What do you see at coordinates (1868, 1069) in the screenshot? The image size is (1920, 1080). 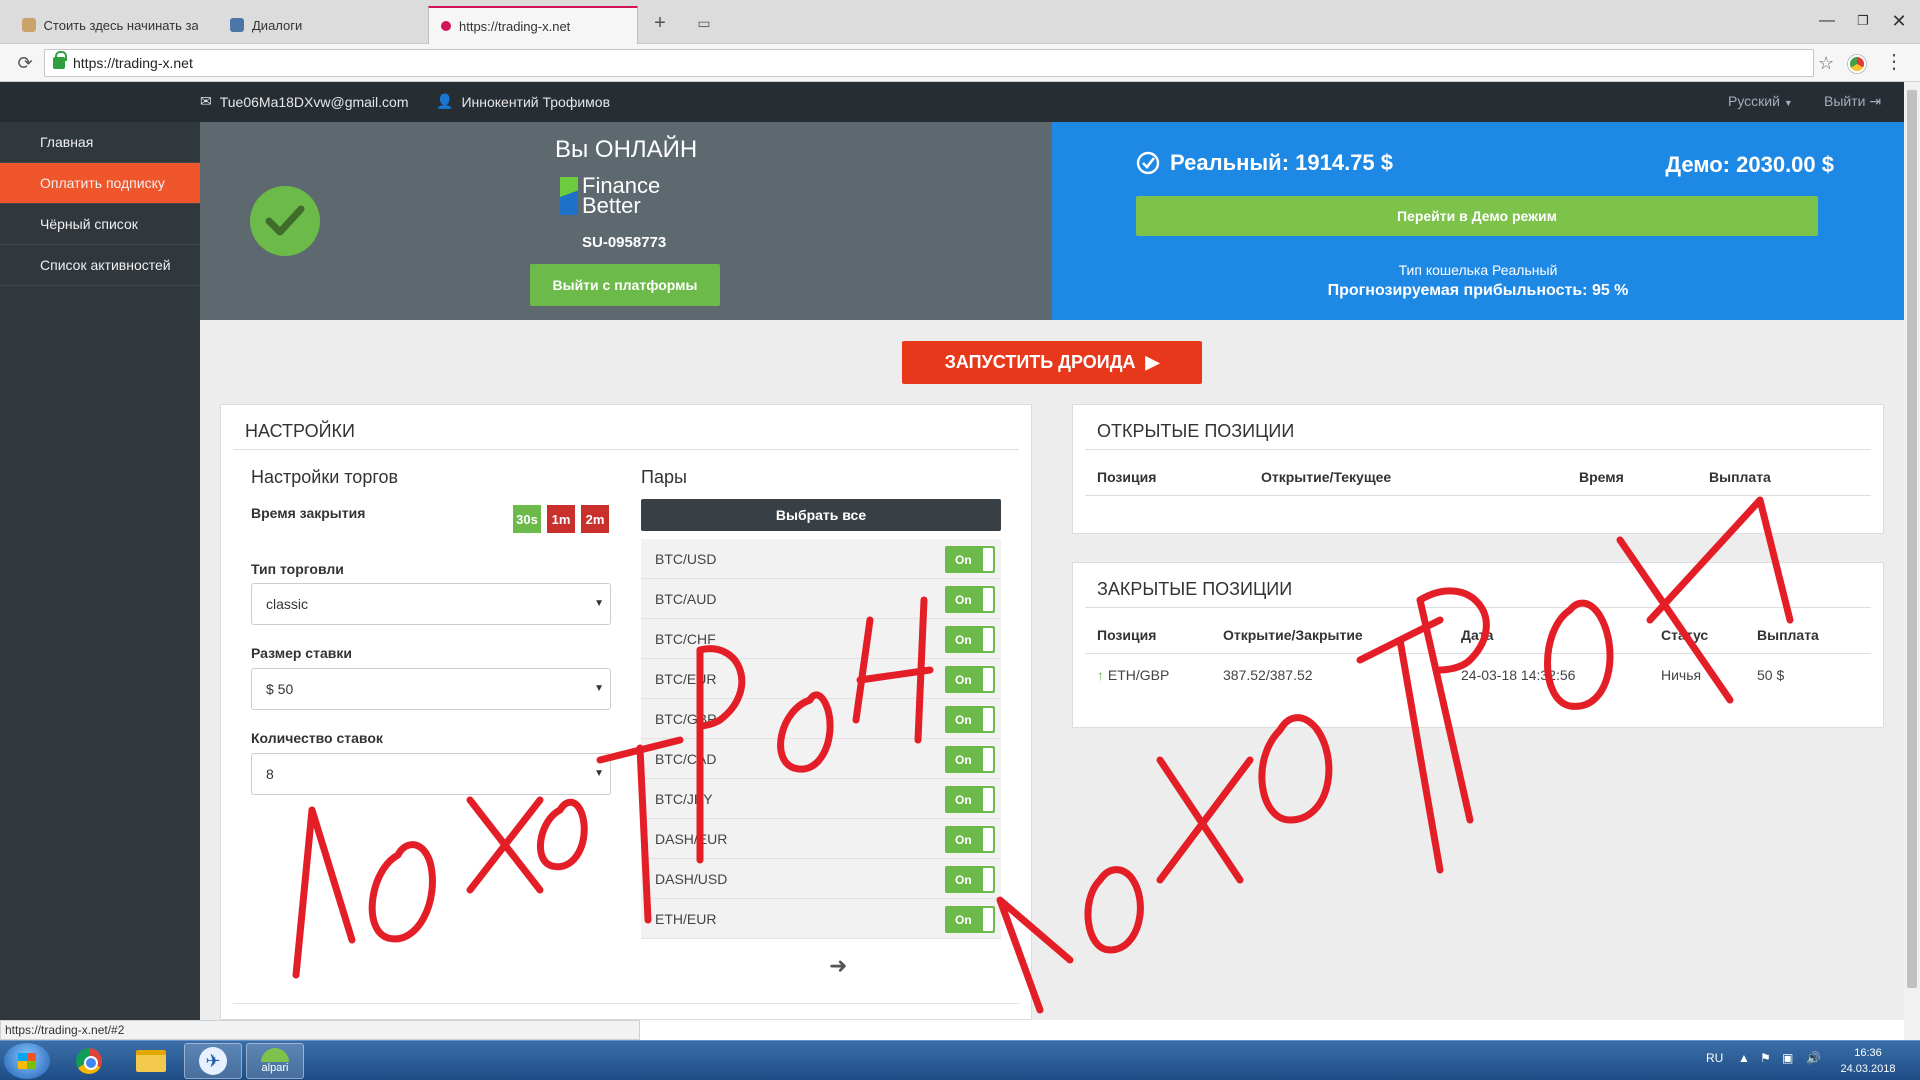 I see `clock-date: 24.03.2018` at bounding box center [1868, 1069].